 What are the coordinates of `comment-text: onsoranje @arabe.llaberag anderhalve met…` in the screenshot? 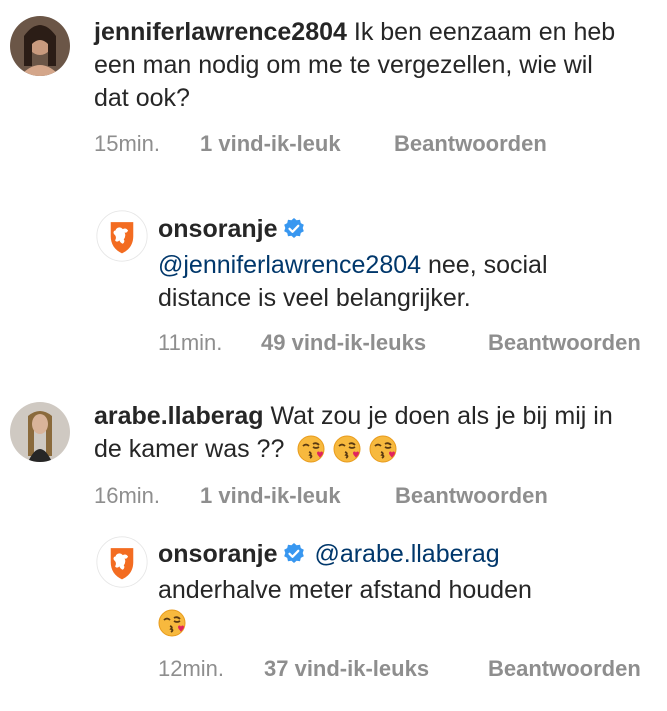 It's located at (398, 592).